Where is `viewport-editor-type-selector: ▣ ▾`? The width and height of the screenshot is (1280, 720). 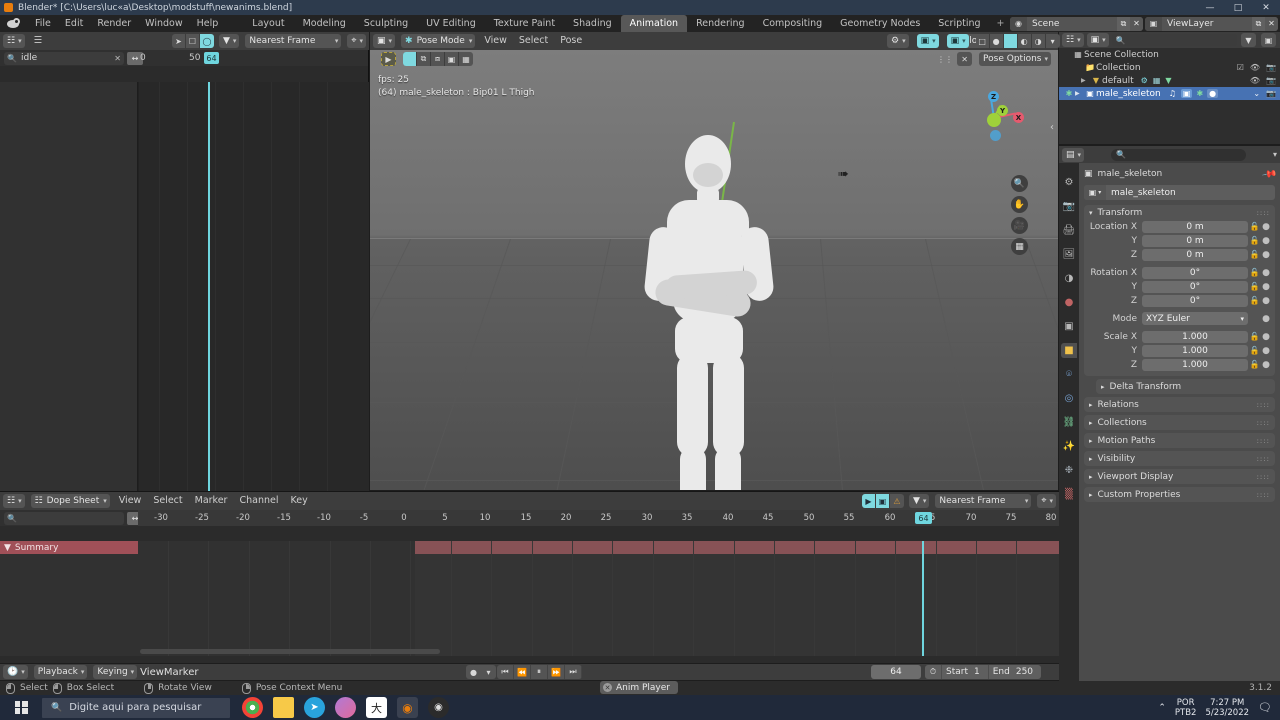 viewport-editor-type-selector: ▣ ▾ is located at coordinates (384, 41).